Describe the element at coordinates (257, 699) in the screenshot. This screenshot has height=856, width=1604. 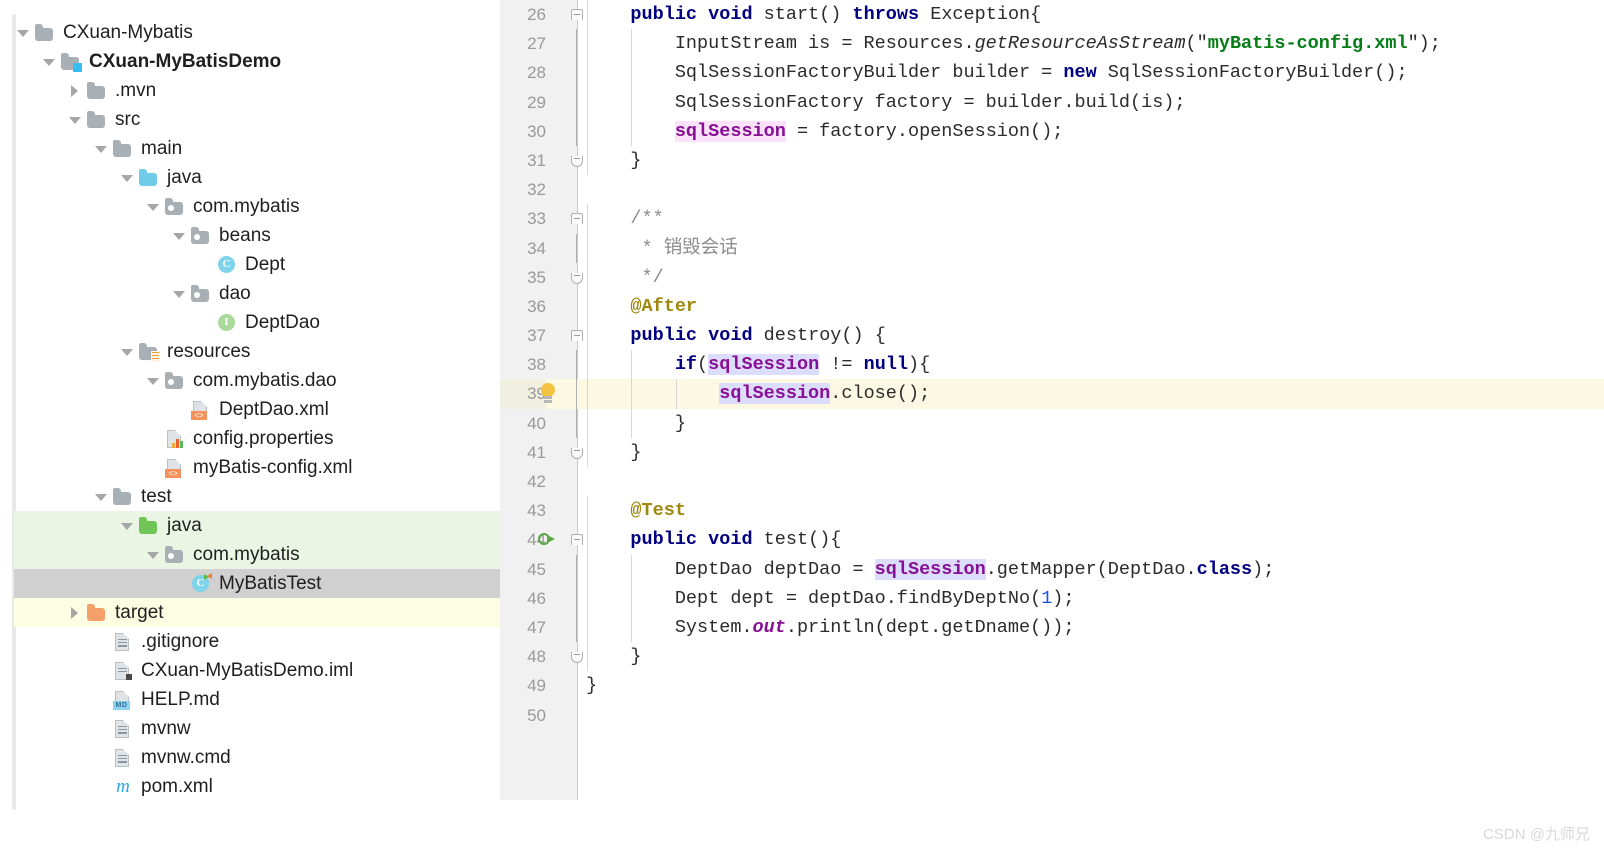
I see `tree-item-help-md: MD HELP.md` at that location.